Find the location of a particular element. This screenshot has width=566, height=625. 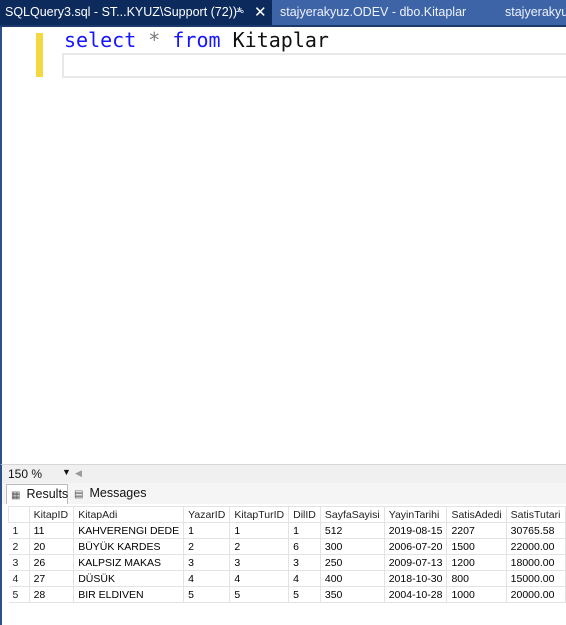

grid-cell: 30765.58 is located at coordinates (535, 530).